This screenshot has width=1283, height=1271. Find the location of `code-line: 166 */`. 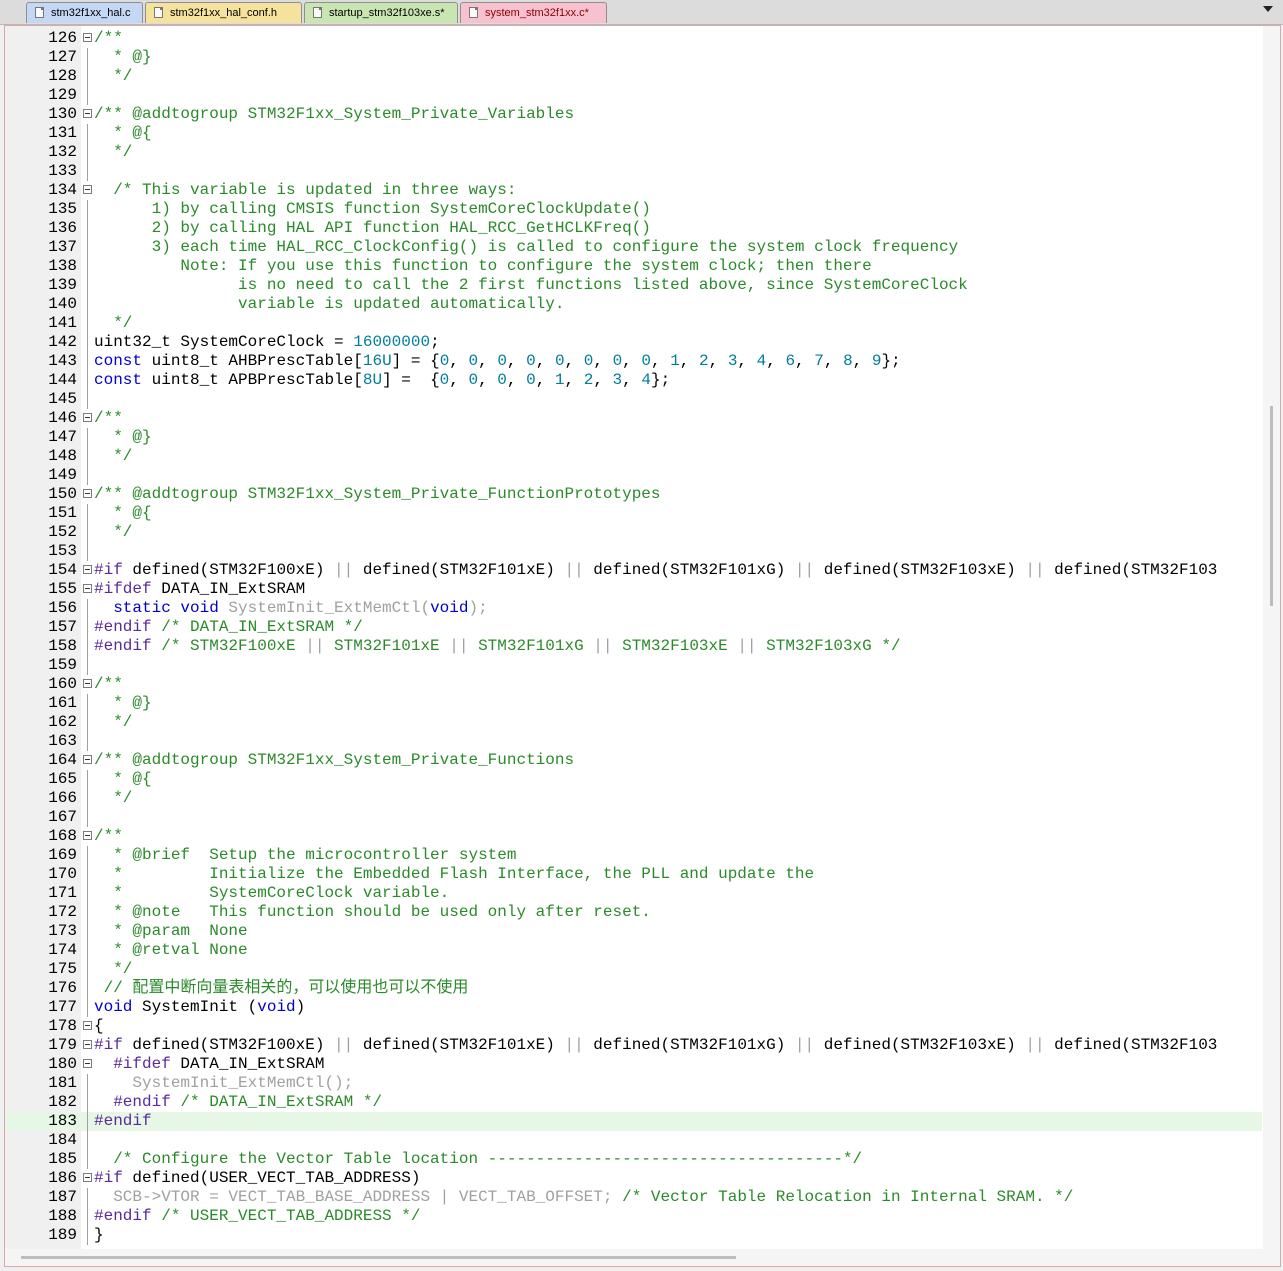

code-line: 166 */ is located at coordinates (633, 798).